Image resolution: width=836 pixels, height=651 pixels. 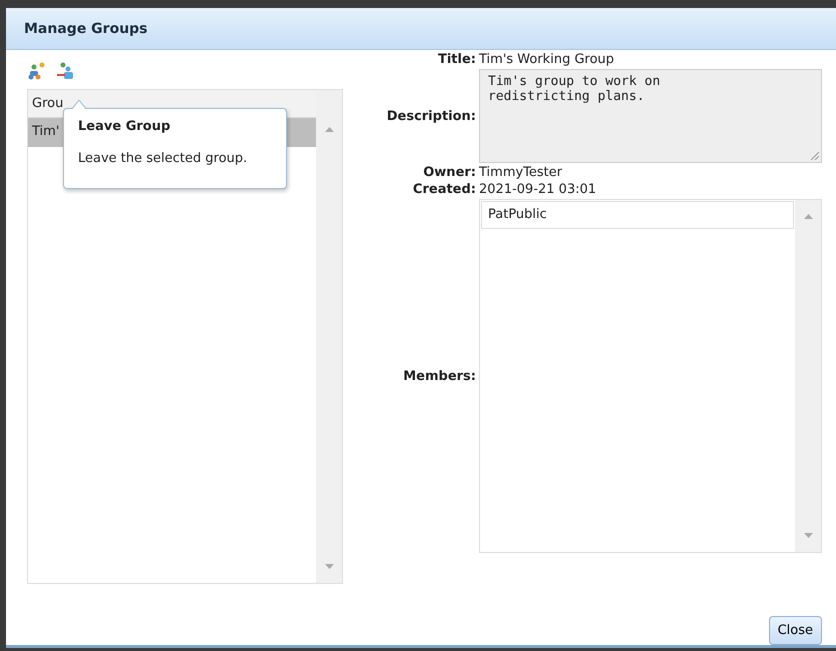 What do you see at coordinates (637, 215) in the screenshot?
I see `member-item: PatPublic` at bounding box center [637, 215].